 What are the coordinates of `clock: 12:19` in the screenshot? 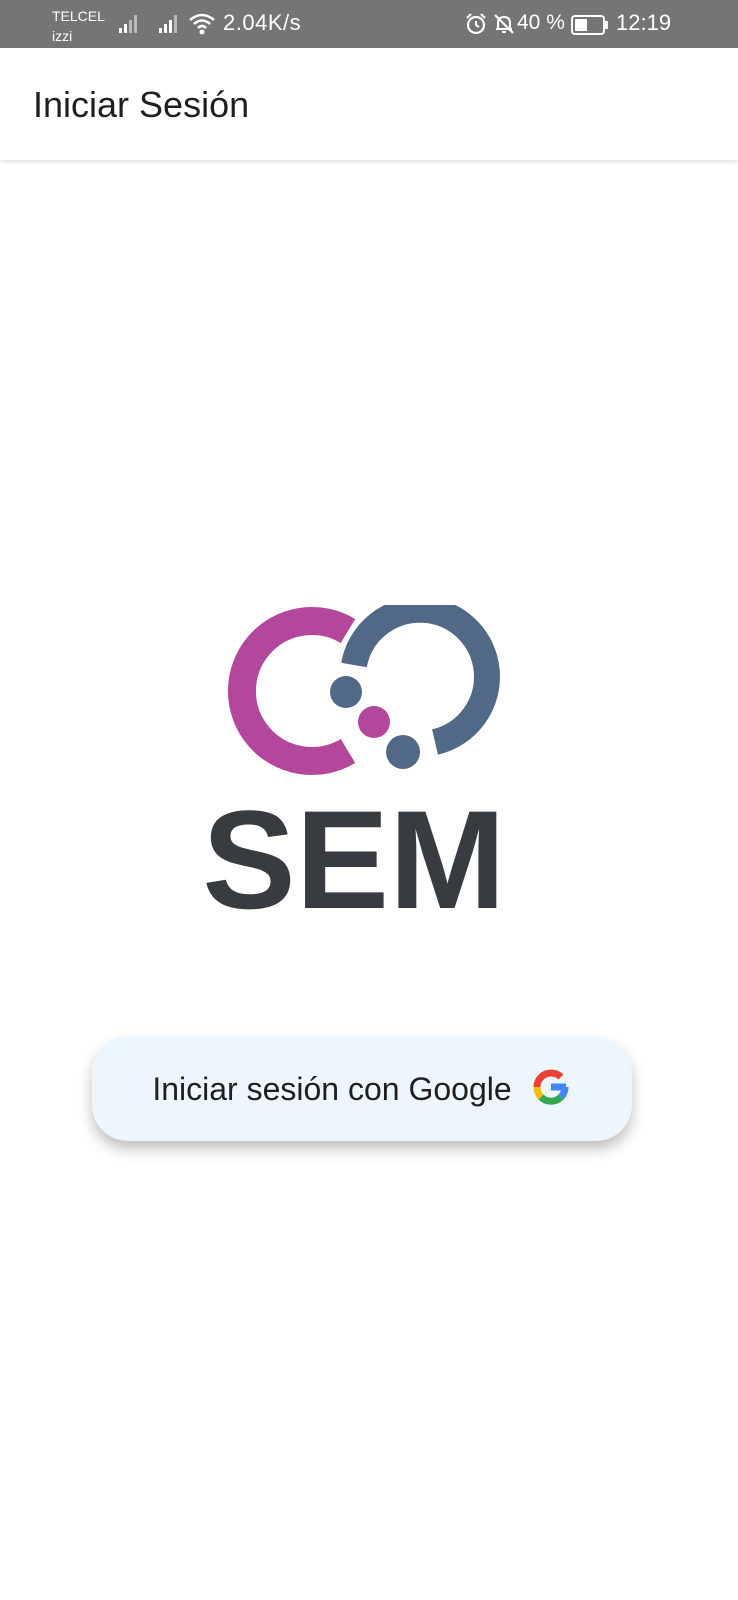 It's located at (644, 22).